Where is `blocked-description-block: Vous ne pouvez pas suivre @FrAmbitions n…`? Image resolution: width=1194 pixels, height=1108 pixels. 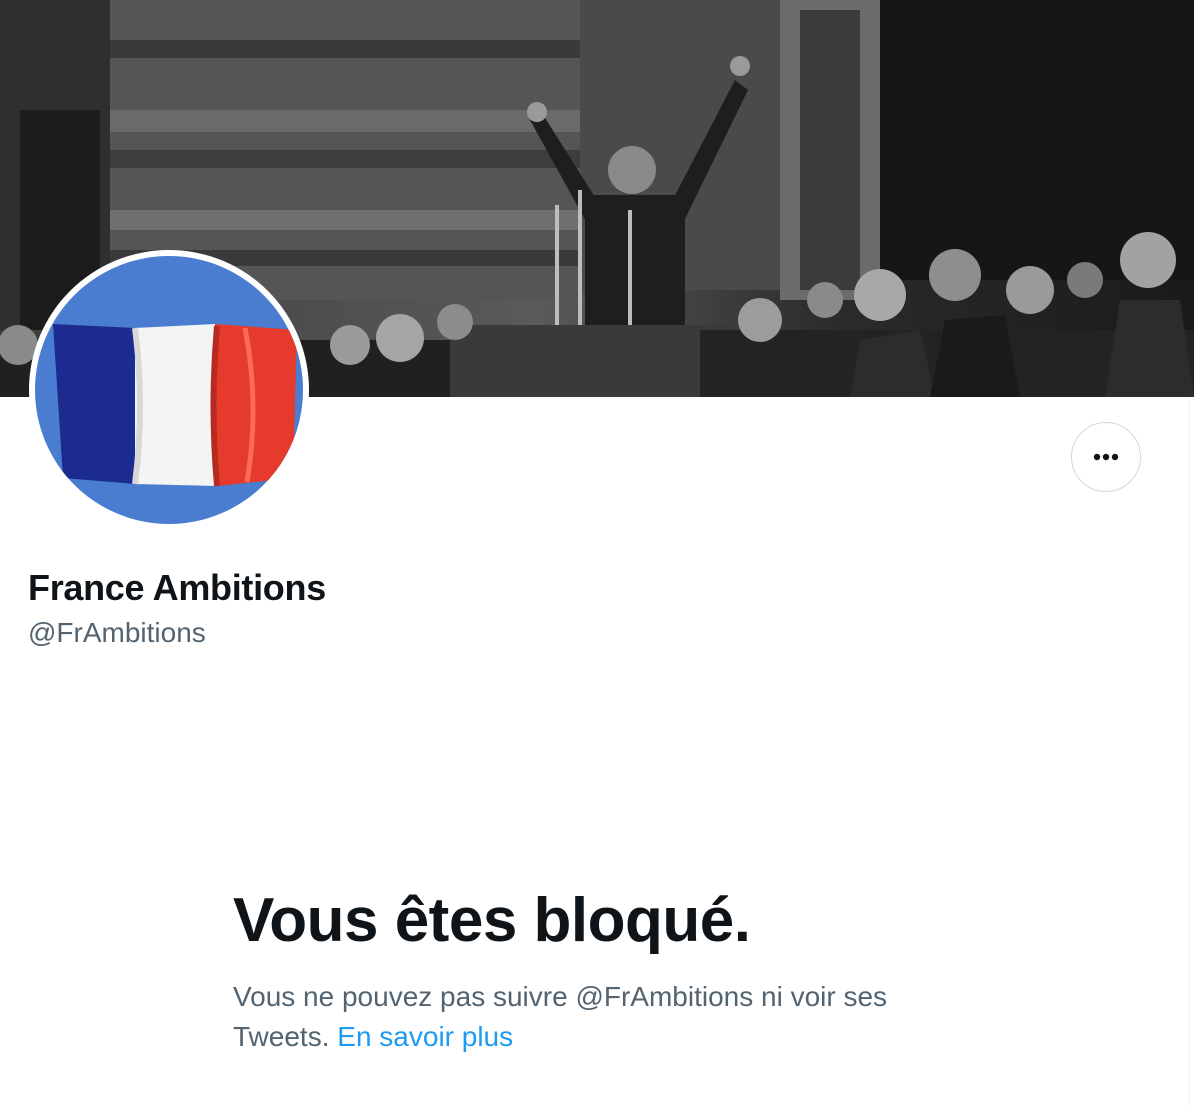 blocked-description-block: Vous ne pouvez pas suivre @FrAmbitions n… is located at coordinates (593, 1017).